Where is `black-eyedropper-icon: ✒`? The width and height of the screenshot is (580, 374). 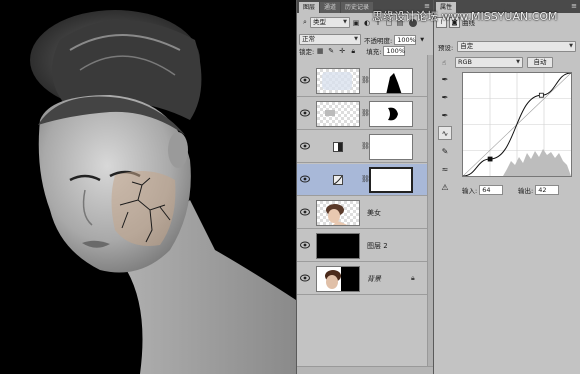
black-eyedropper-icon: ✒ is located at coordinates (445, 79).